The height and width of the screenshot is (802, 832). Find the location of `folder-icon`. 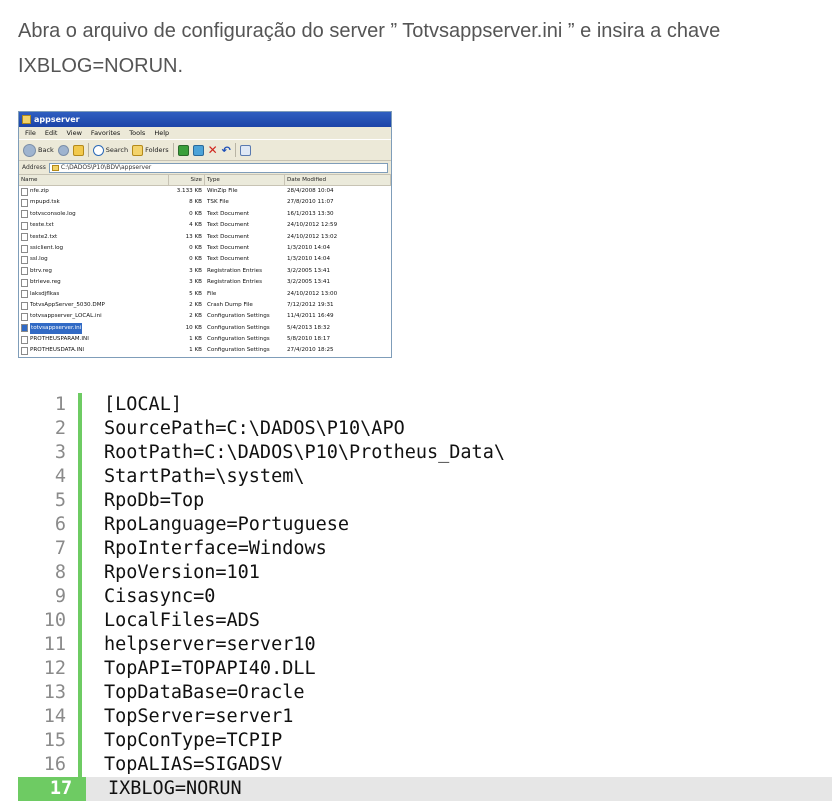

folder-icon is located at coordinates (55, 167).